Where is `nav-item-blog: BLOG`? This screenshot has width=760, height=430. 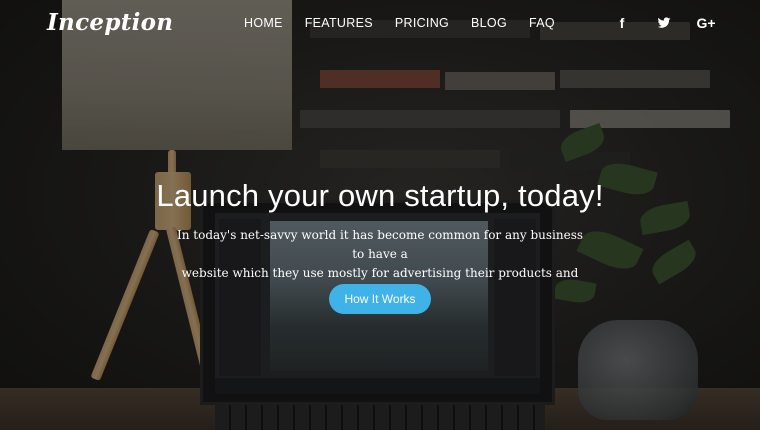 nav-item-blog: BLOG is located at coordinates (489, 23).